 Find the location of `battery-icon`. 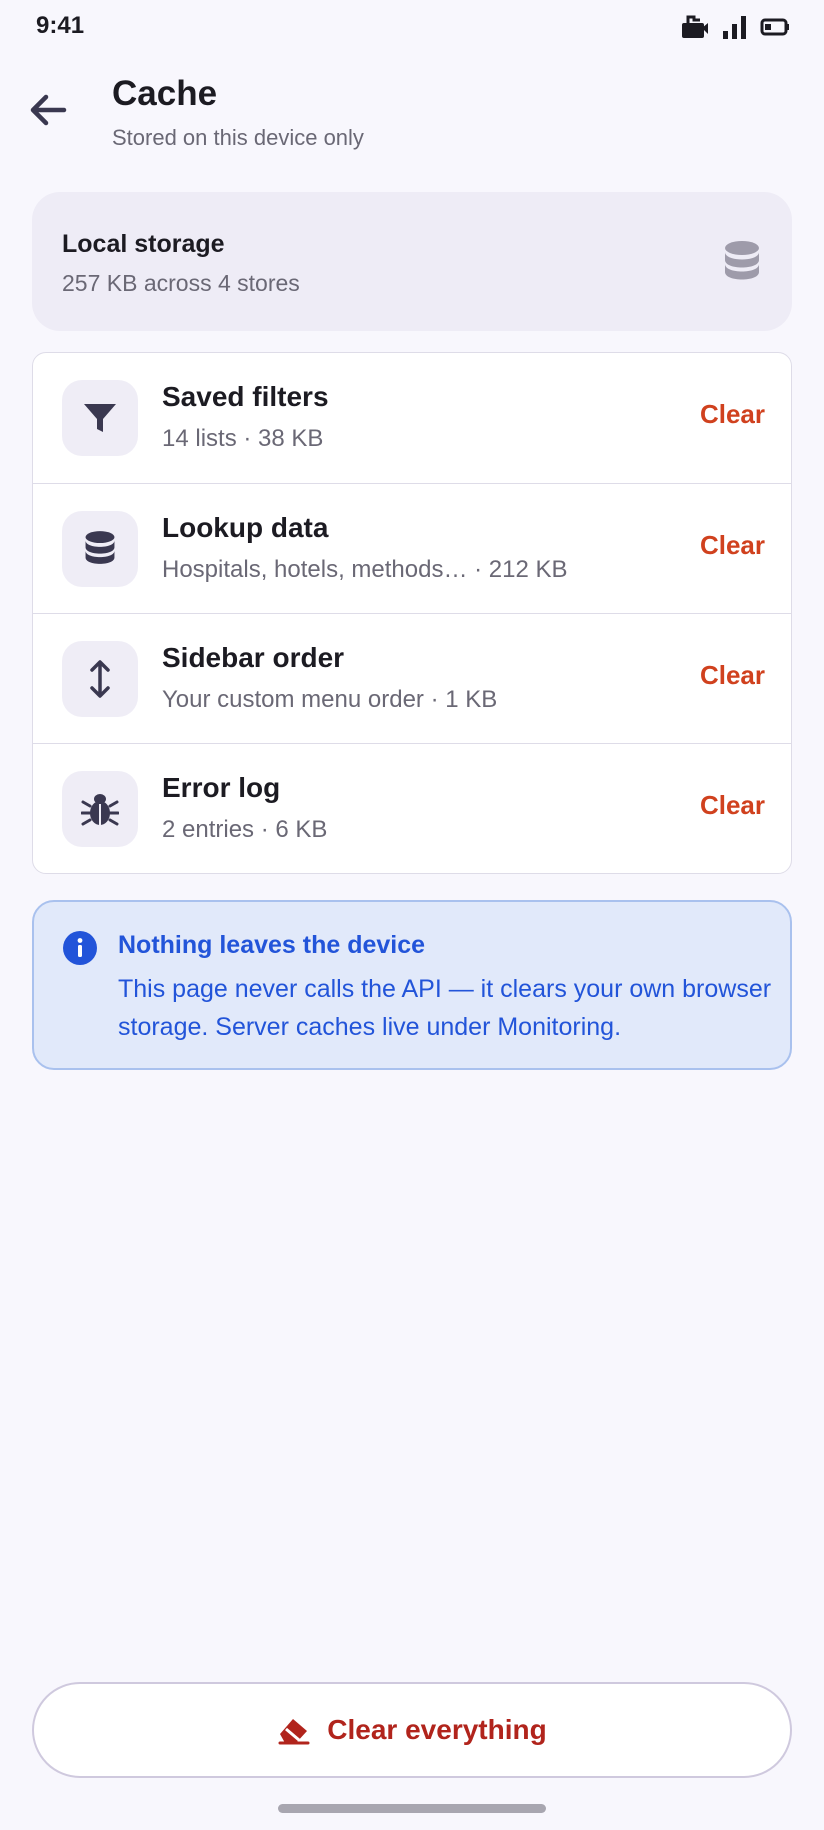

battery-icon is located at coordinates (774, 27).